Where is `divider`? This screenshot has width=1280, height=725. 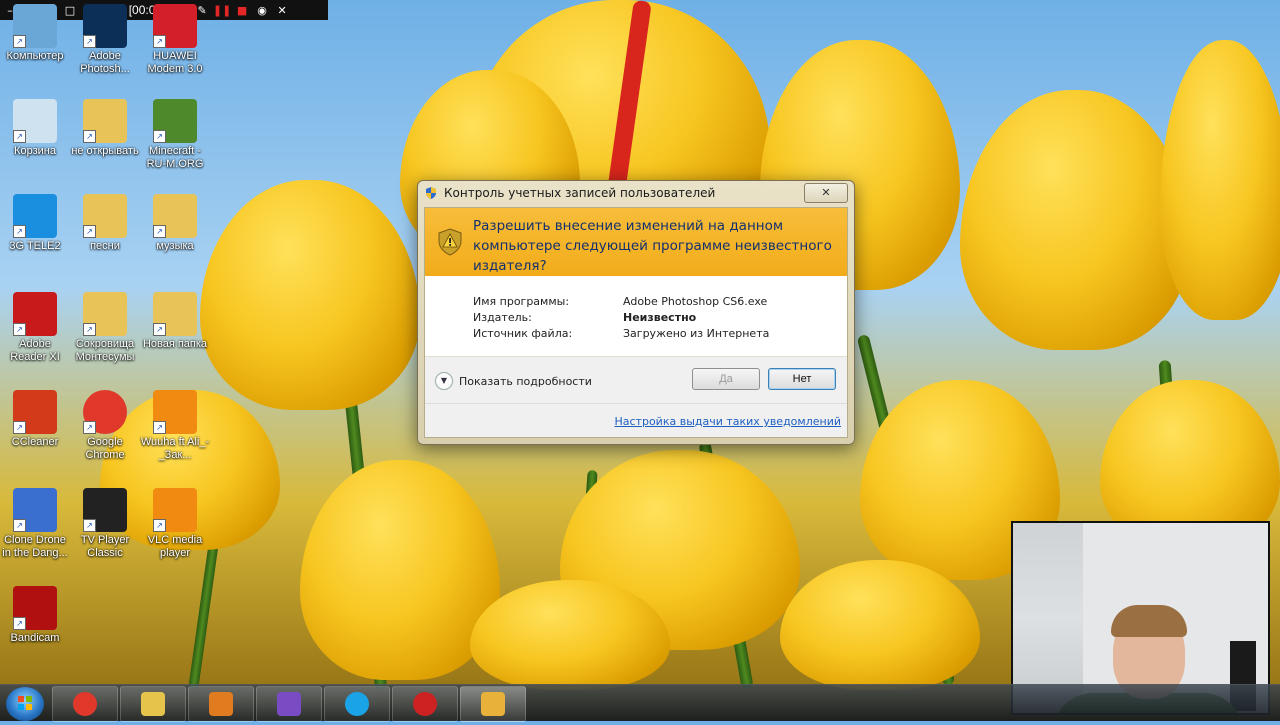 divider is located at coordinates (636, 403).